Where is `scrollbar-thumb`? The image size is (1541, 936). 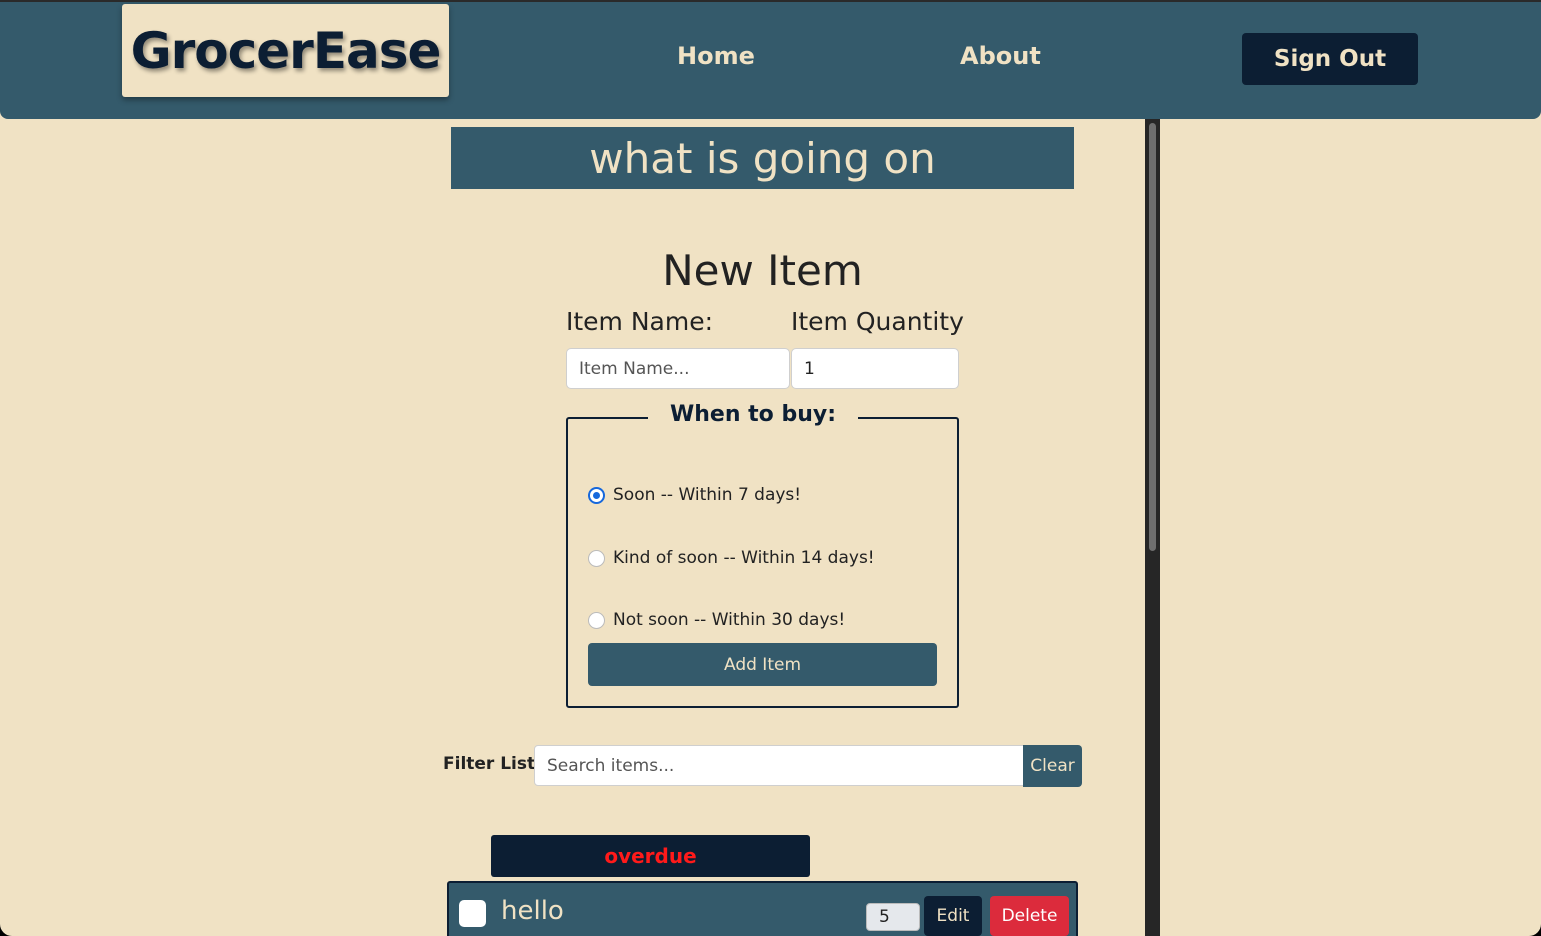
scrollbar-thumb is located at coordinates (1152, 337).